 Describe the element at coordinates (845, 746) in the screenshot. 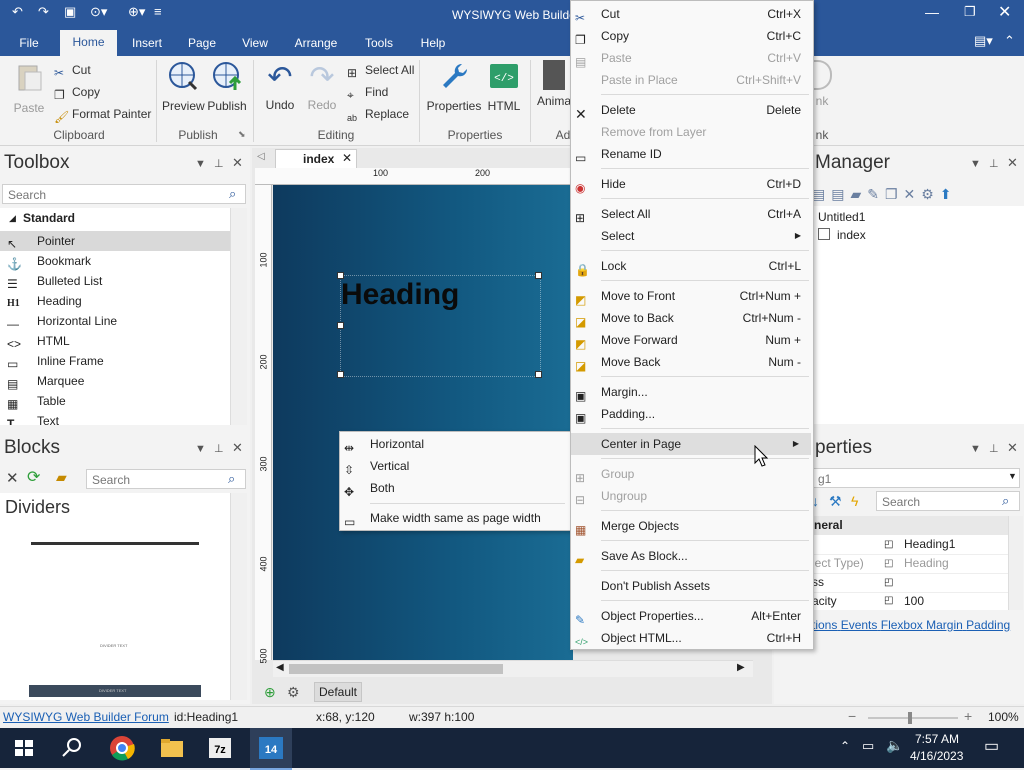

I see `tray-chevron-icon: ⌃` at that location.